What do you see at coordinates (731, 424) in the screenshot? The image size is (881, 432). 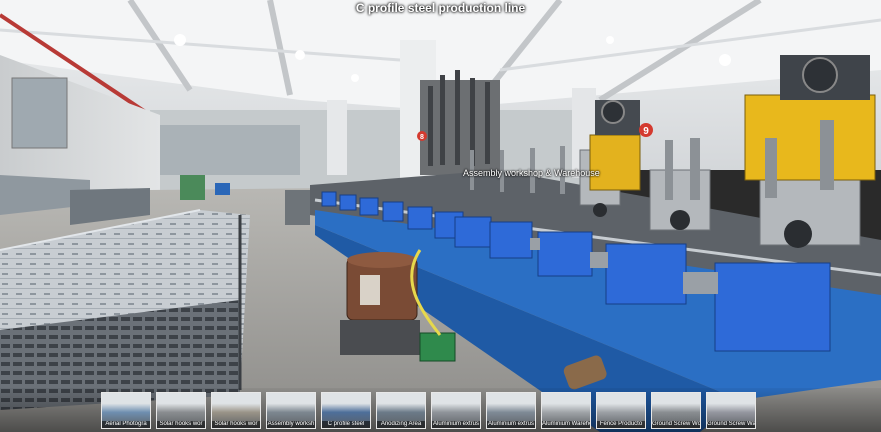 I see `thumb-label: Ground Screw Wa` at bounding box center [731, 424].